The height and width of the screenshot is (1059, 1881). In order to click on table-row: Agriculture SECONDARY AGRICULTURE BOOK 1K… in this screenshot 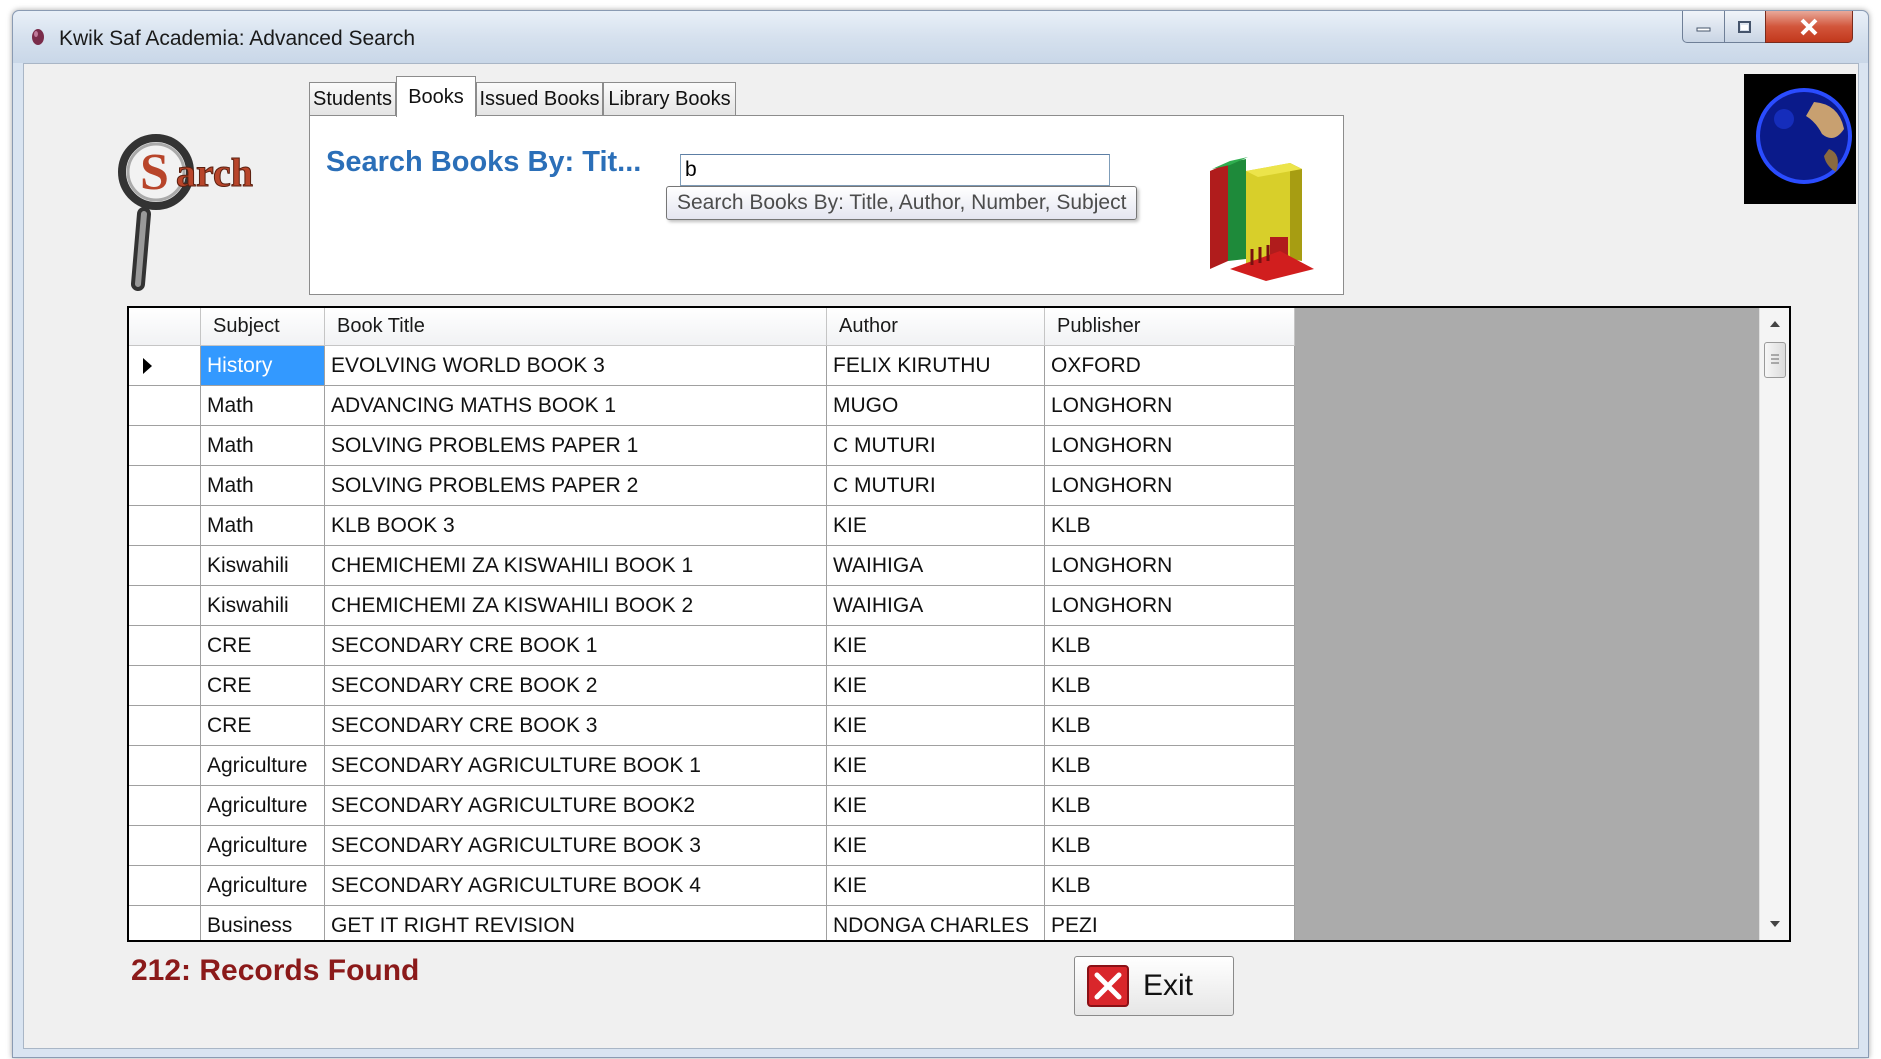, I will do `click(712, 766)`.